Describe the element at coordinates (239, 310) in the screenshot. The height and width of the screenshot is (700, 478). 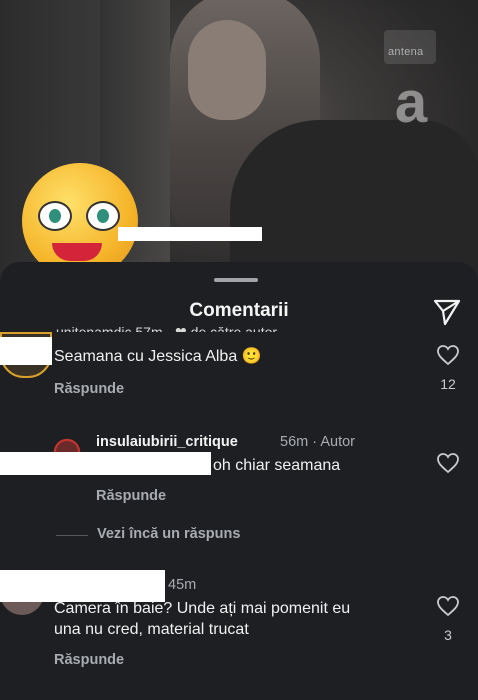
I see `sheet-title: Comentarii` at that location.